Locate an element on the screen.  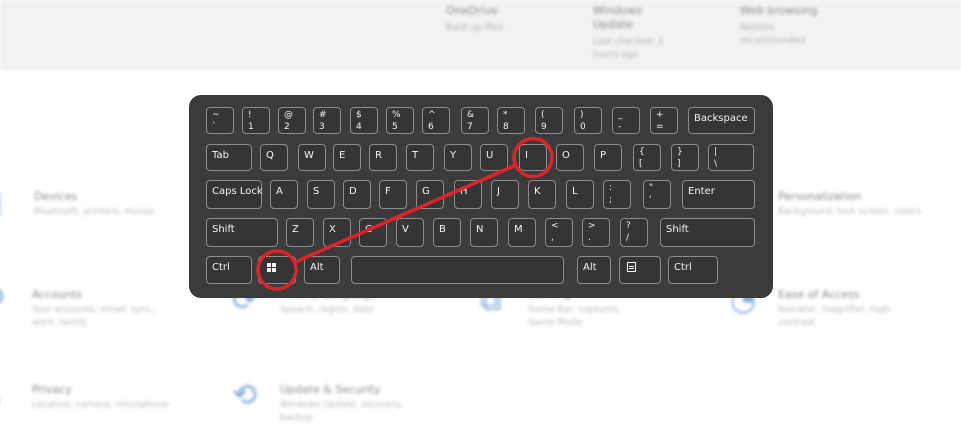
key-base-legend: [ is located at coordinates (641, 164).